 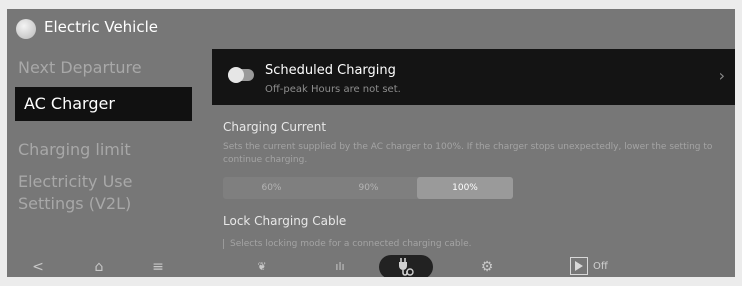 I want to click on app-title: Electric Vehicle, so click(x=101, y=27).